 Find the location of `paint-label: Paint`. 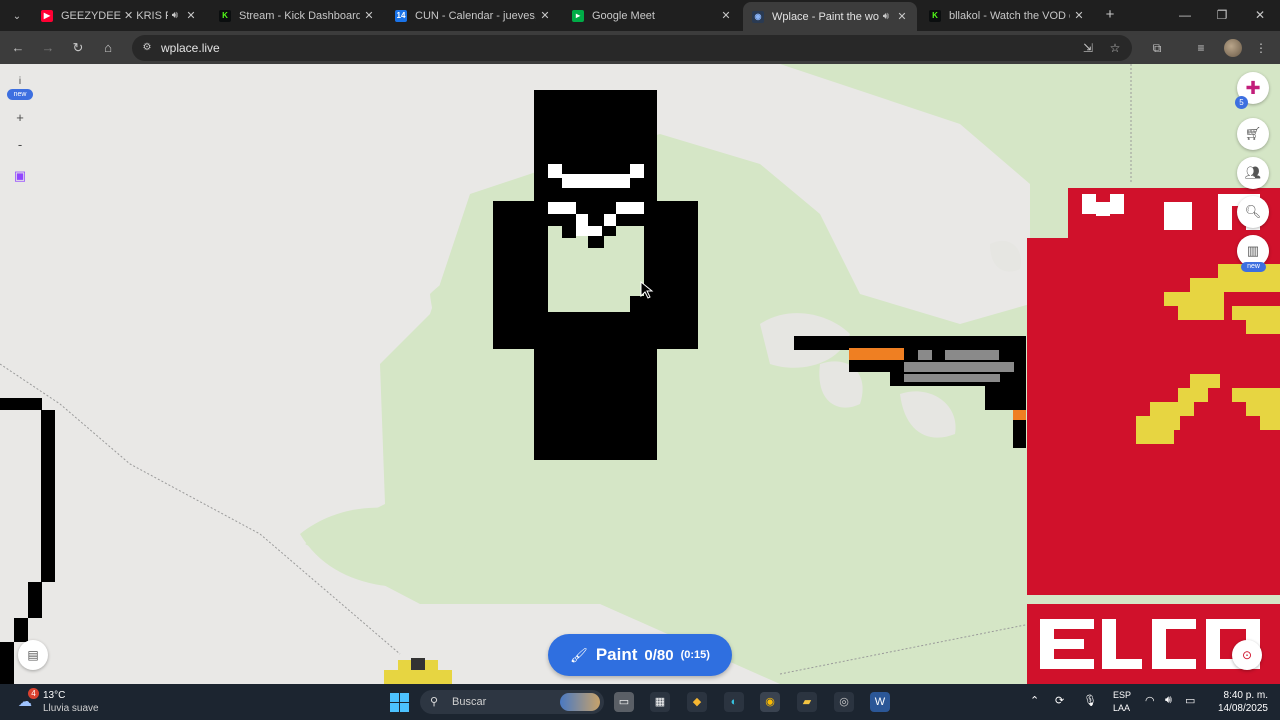

paint-label: Paint is located at coordinates (616, 654).